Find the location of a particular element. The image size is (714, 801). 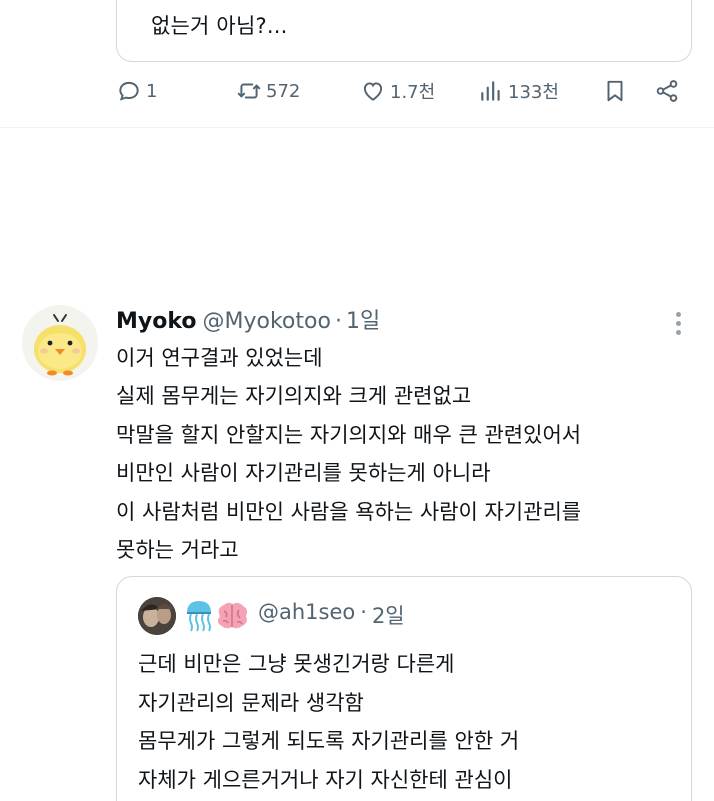

bookmark-icon is located at coordinates (615, 91).